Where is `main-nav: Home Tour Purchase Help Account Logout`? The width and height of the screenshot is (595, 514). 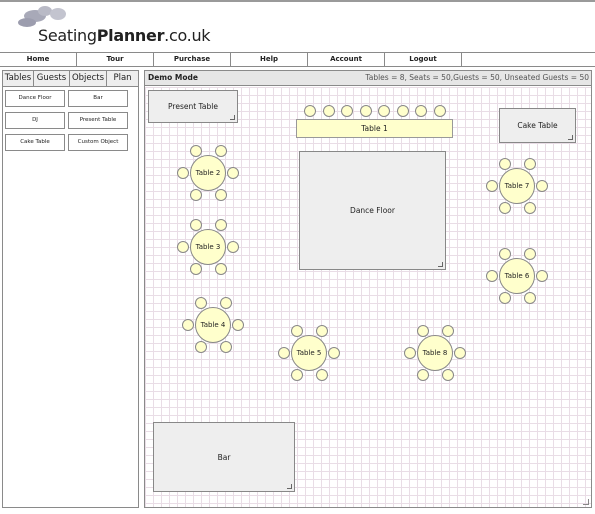 main-nav: Home Tour Purchase Help Account Logout is located at coordinates (297, 59).